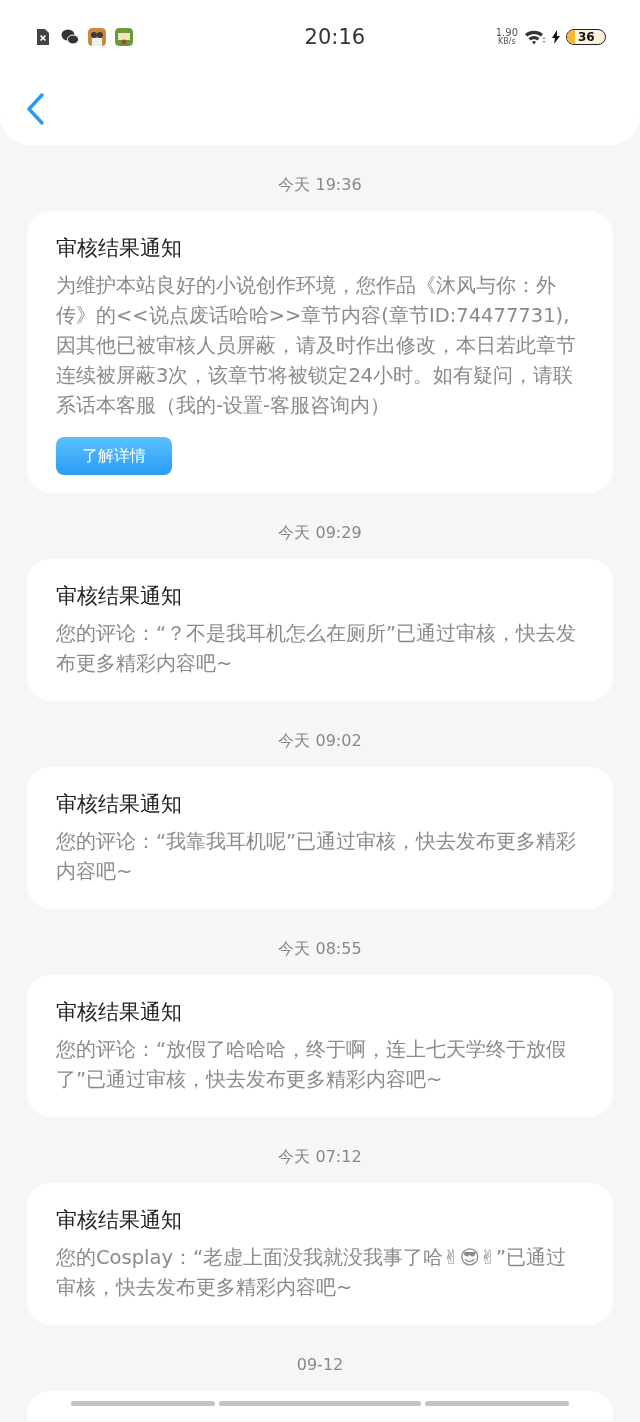  I want to click on timestamp: 今天 09:29, so click(320, 533).